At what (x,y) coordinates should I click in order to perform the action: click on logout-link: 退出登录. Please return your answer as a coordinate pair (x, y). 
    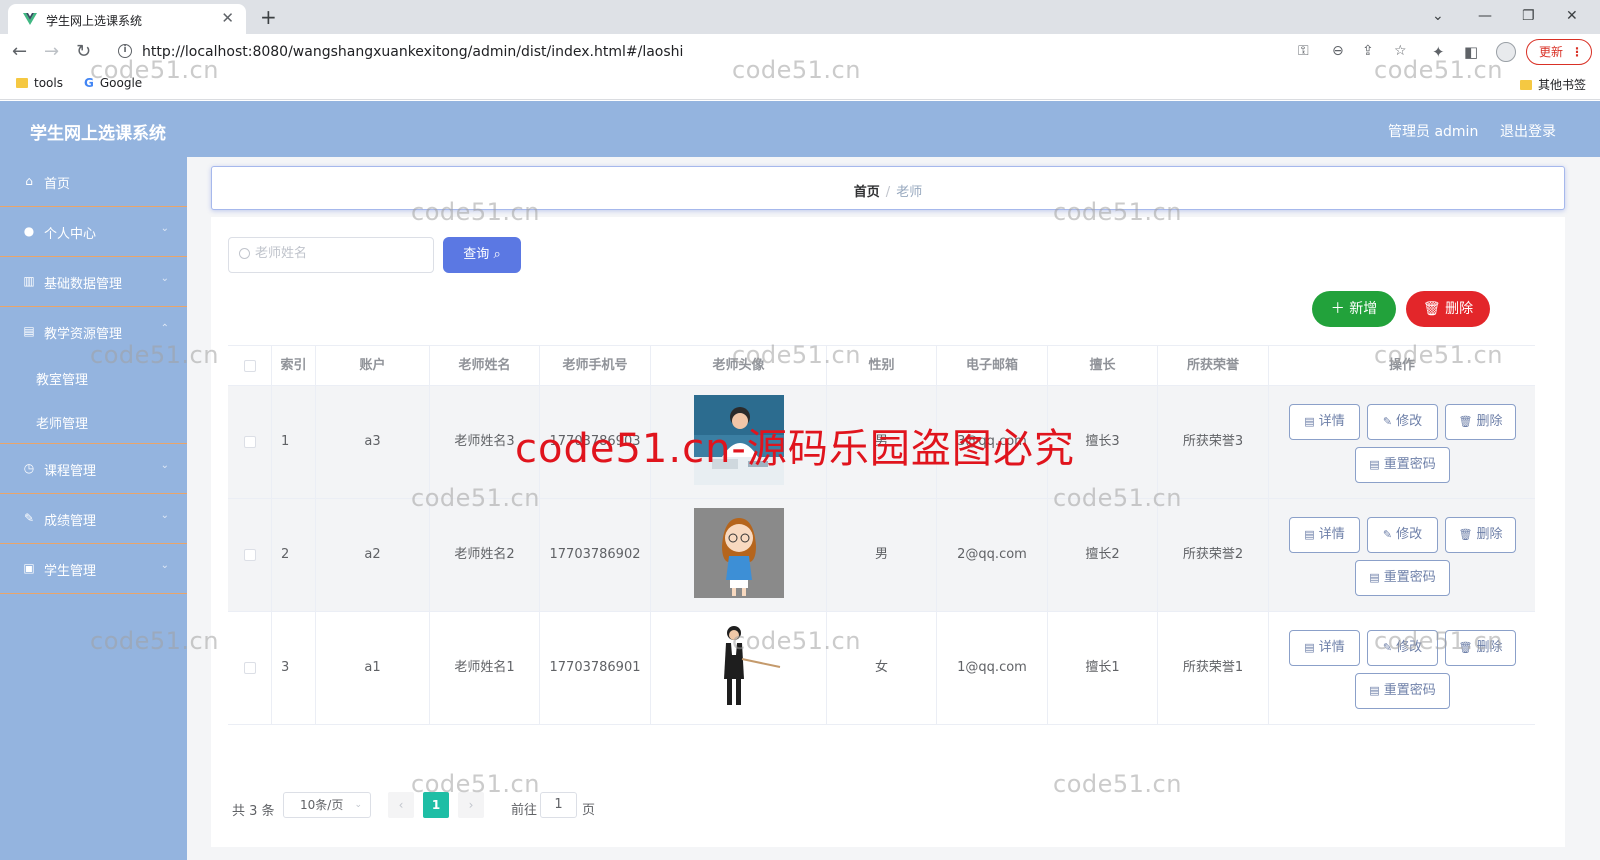
    Looking at the image, I should click on (1528, 131).